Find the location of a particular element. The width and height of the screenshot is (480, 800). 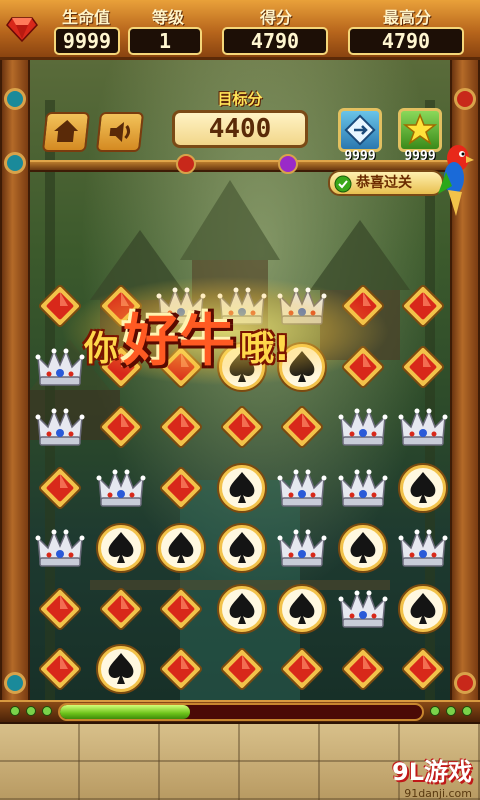

purple-orb-icon is located at coordinates (288, 164).